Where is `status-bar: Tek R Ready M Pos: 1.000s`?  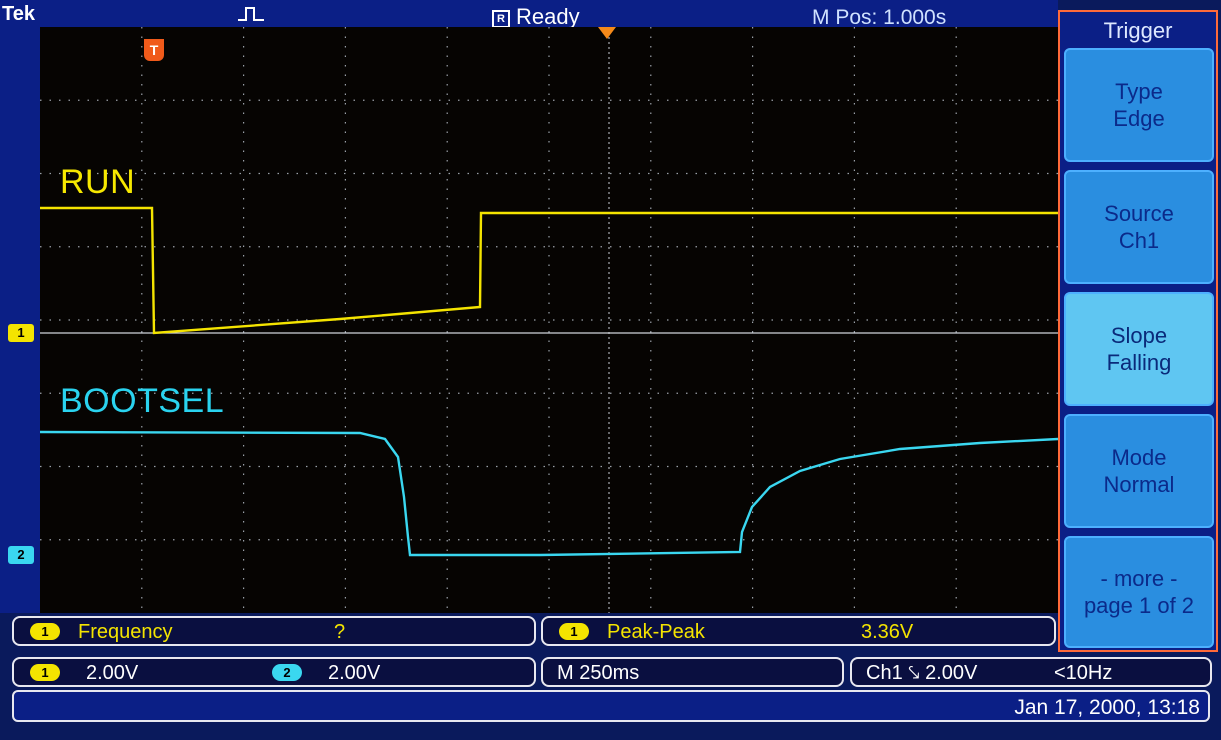 status-bar: Tek R Ready M Pos: 1.000s is located at coordinates (529, 15).